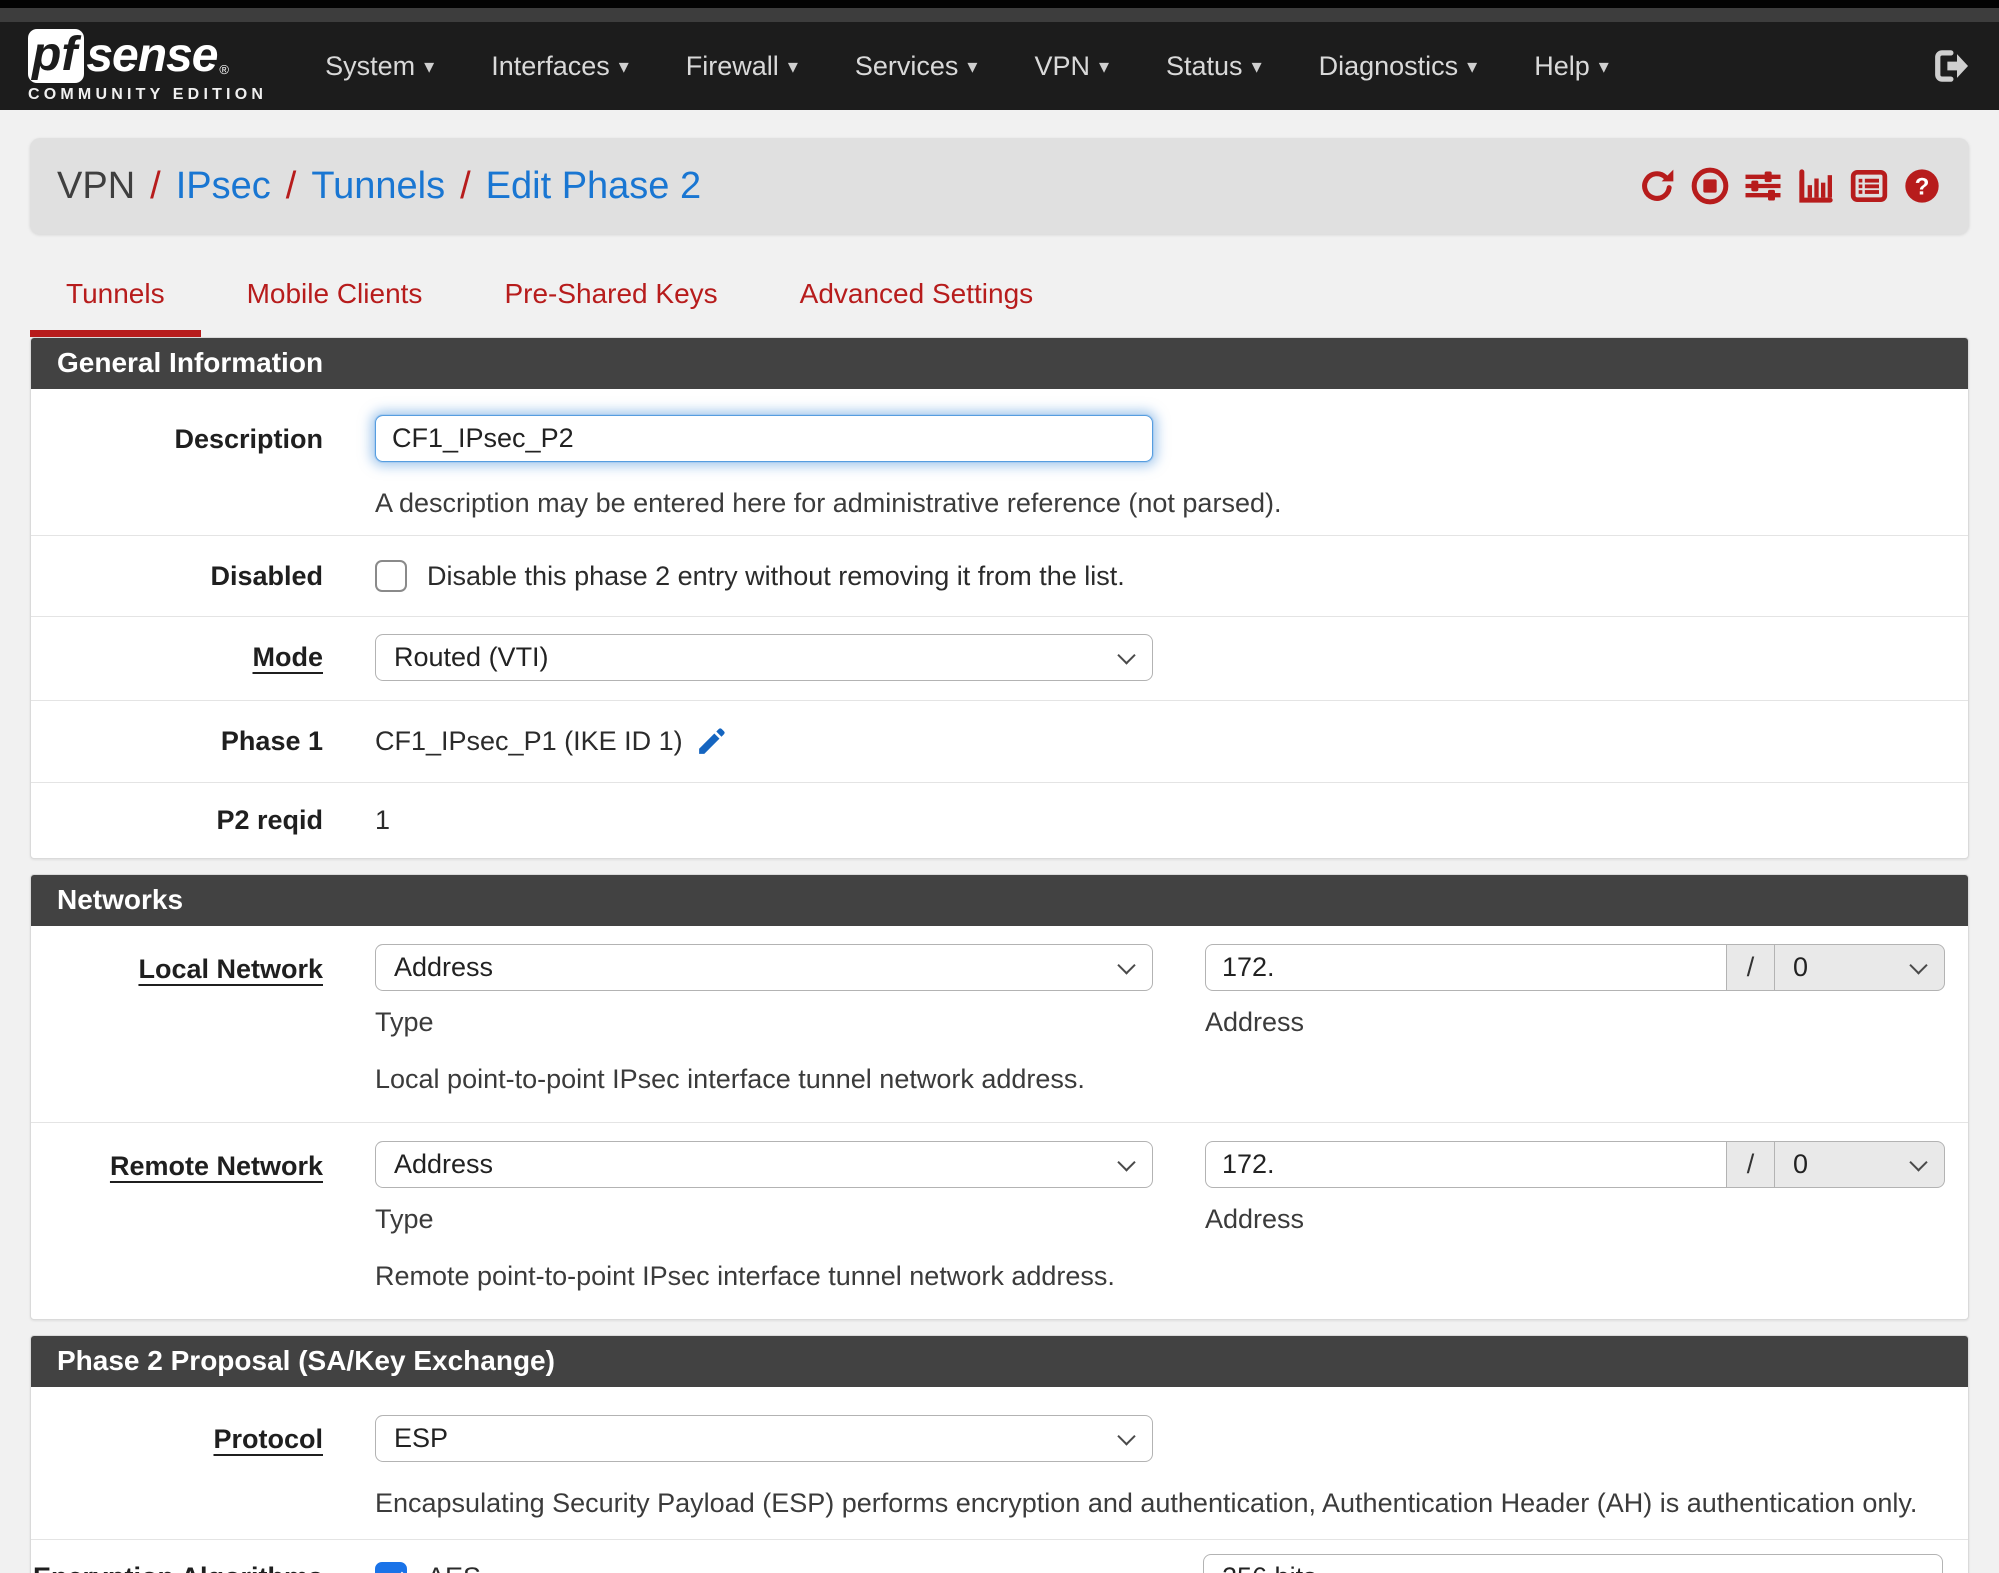  What do you see at coordinates (335, 302) in the screenshot?
I see `tab-mobile-clients: Mobile Clients` at bounding box center [335, 302].